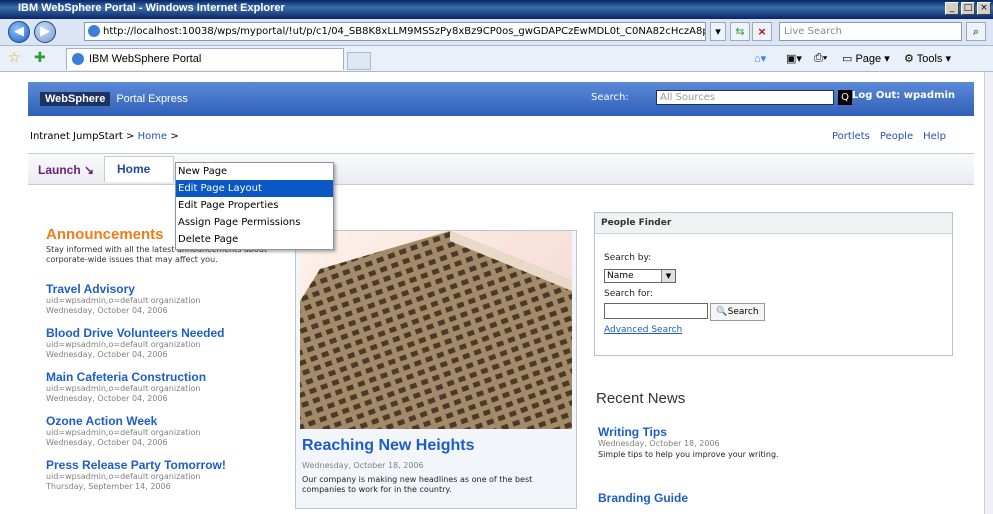 Image resolution: width=993 pixels, height=514 pixels. I want to click on breadcrumb-root: Intranet JumpStart, so click(76, 136).